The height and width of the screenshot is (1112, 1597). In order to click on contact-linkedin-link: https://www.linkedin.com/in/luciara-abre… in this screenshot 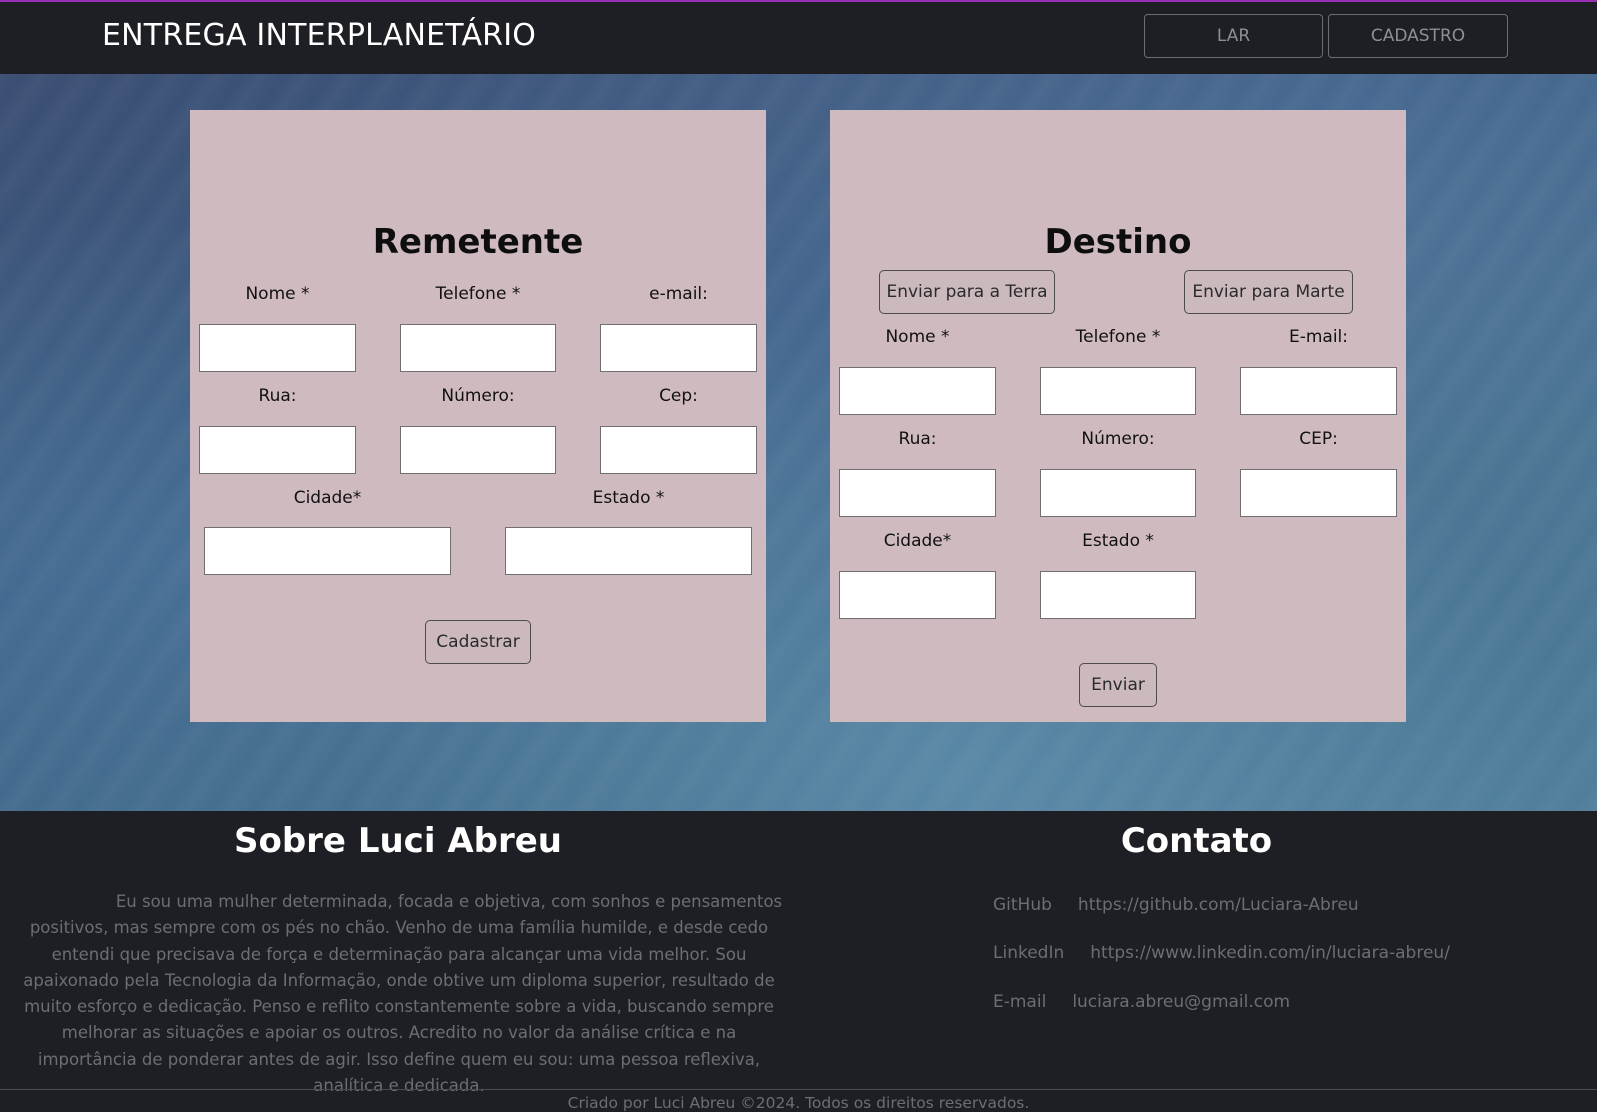, I will do `click(1270, 953)`.